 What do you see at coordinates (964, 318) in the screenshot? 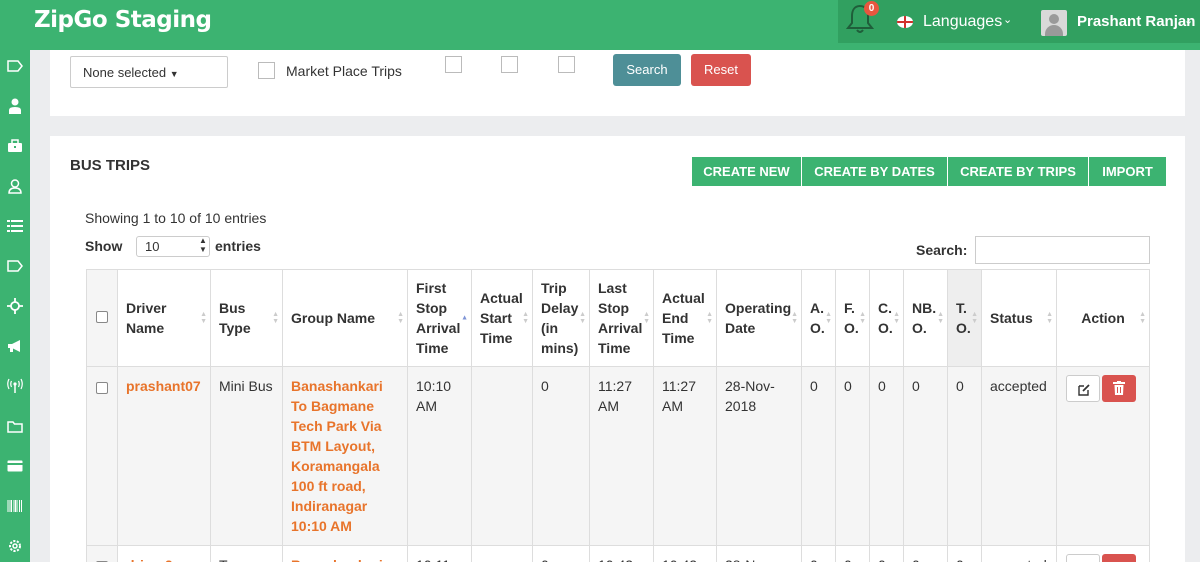
I see `col-to: T. O. ▲ ▼` at bounding box center [964, 318].